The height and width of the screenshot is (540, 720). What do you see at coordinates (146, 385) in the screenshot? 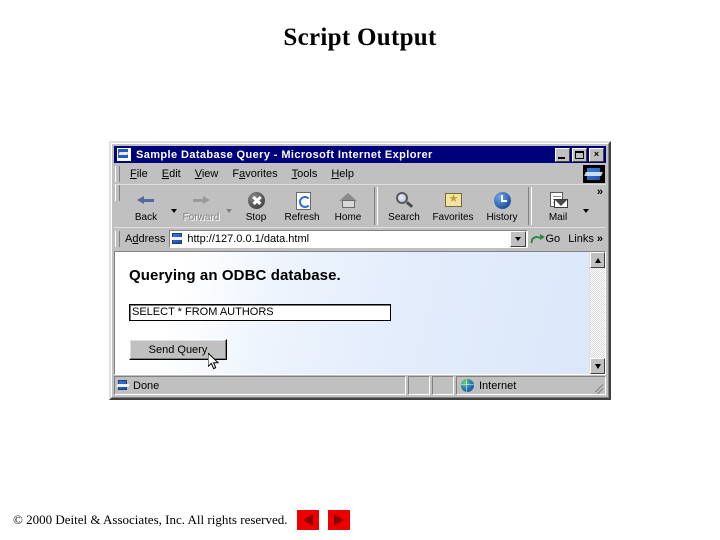
I see `status-text: Done` at bounding box center [146, 385].